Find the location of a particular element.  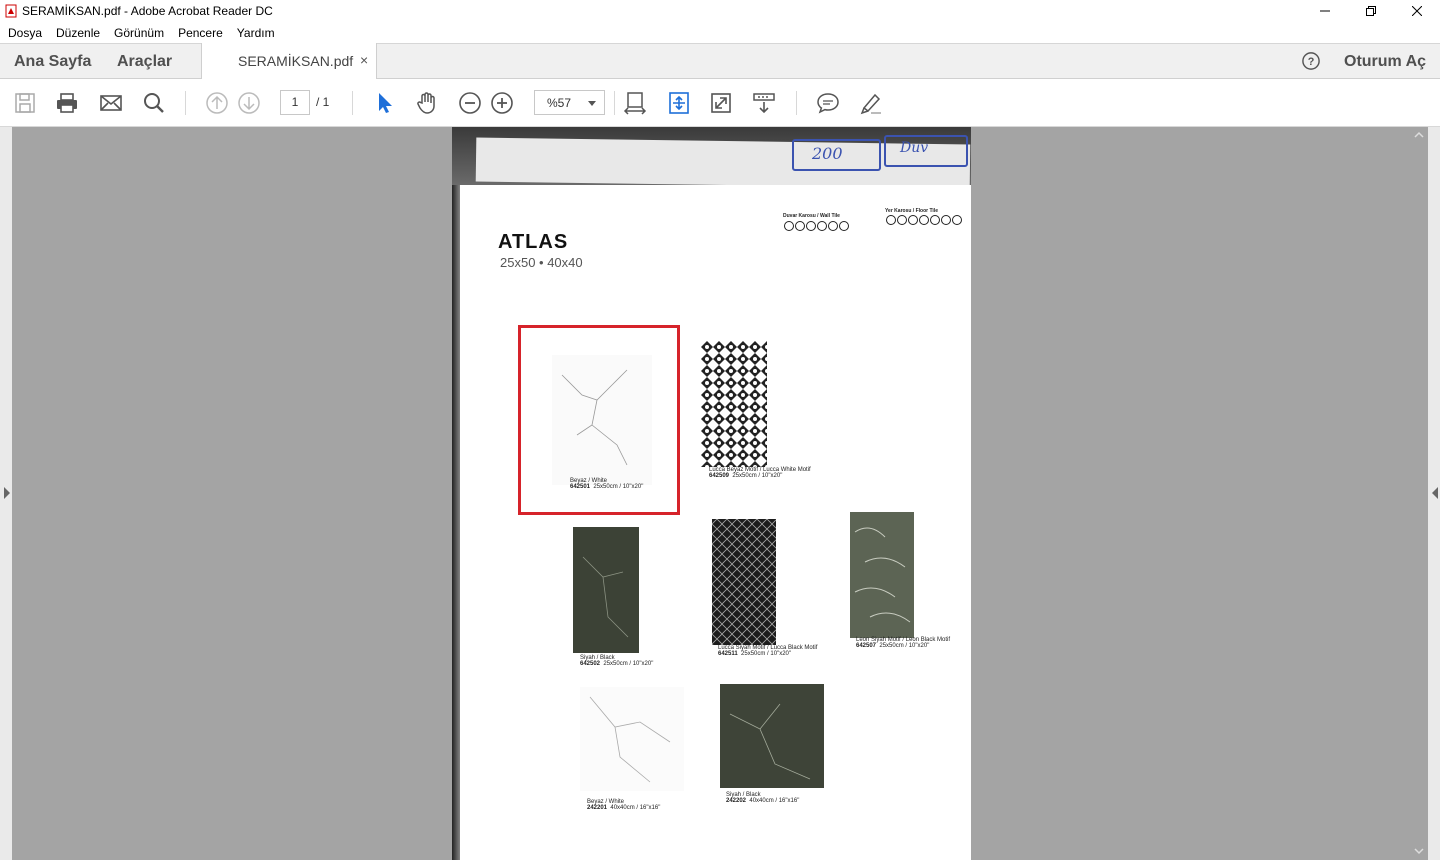

scroll-mode-icon is located at coordinates (764, 103).